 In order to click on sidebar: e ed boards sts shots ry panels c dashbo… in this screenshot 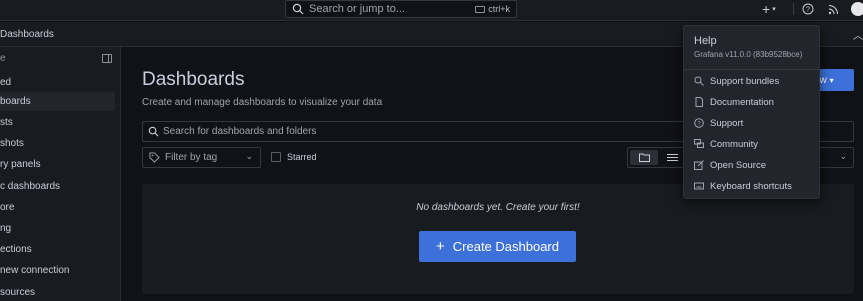, I will do `click(60, 174)`.